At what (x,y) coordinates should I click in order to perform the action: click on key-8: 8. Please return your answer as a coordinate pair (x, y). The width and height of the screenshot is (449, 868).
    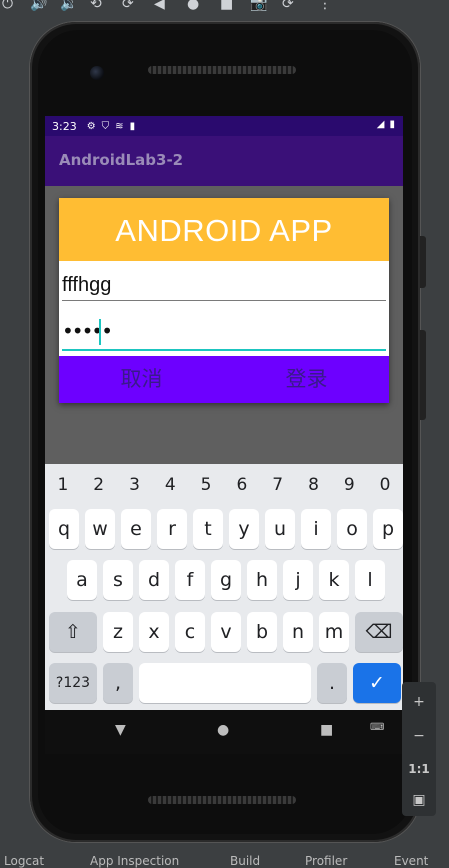
    Looking at the image, I should click on (314, 485).